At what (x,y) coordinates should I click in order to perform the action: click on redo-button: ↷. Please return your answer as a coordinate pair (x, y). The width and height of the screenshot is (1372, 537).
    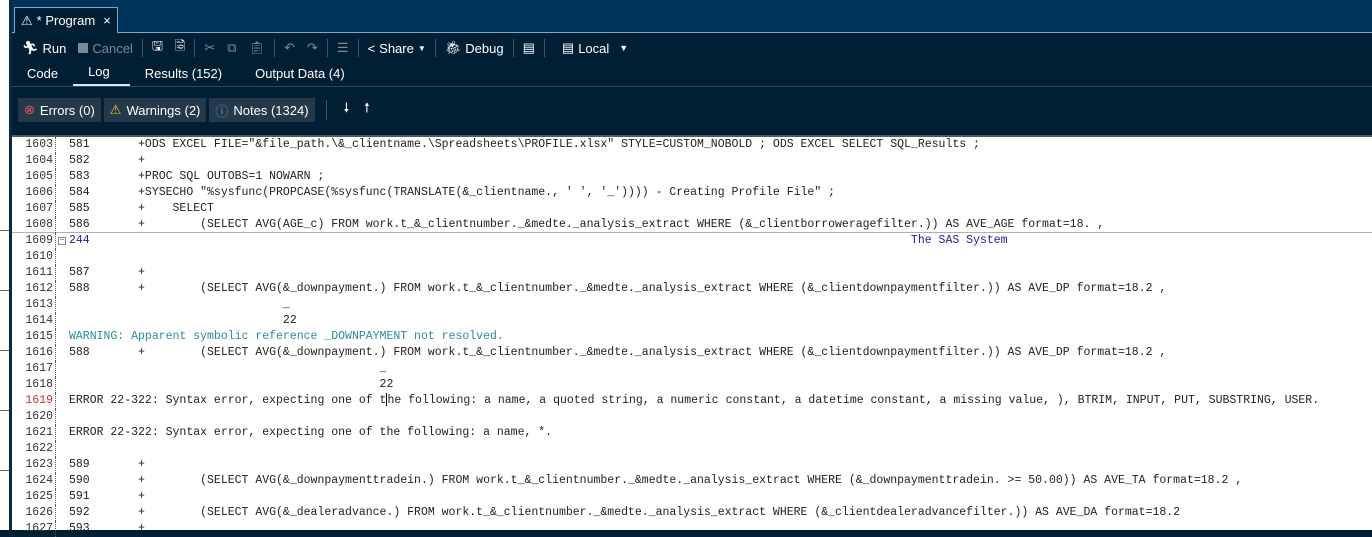
    Looking at the image, I should click on (312, 48).